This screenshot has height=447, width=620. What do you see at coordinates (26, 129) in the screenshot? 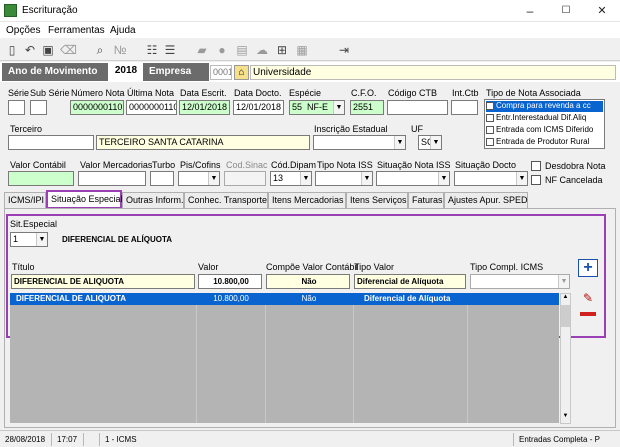
I see `terceiro-label: Terceiro` at bounding box center [26, 129].